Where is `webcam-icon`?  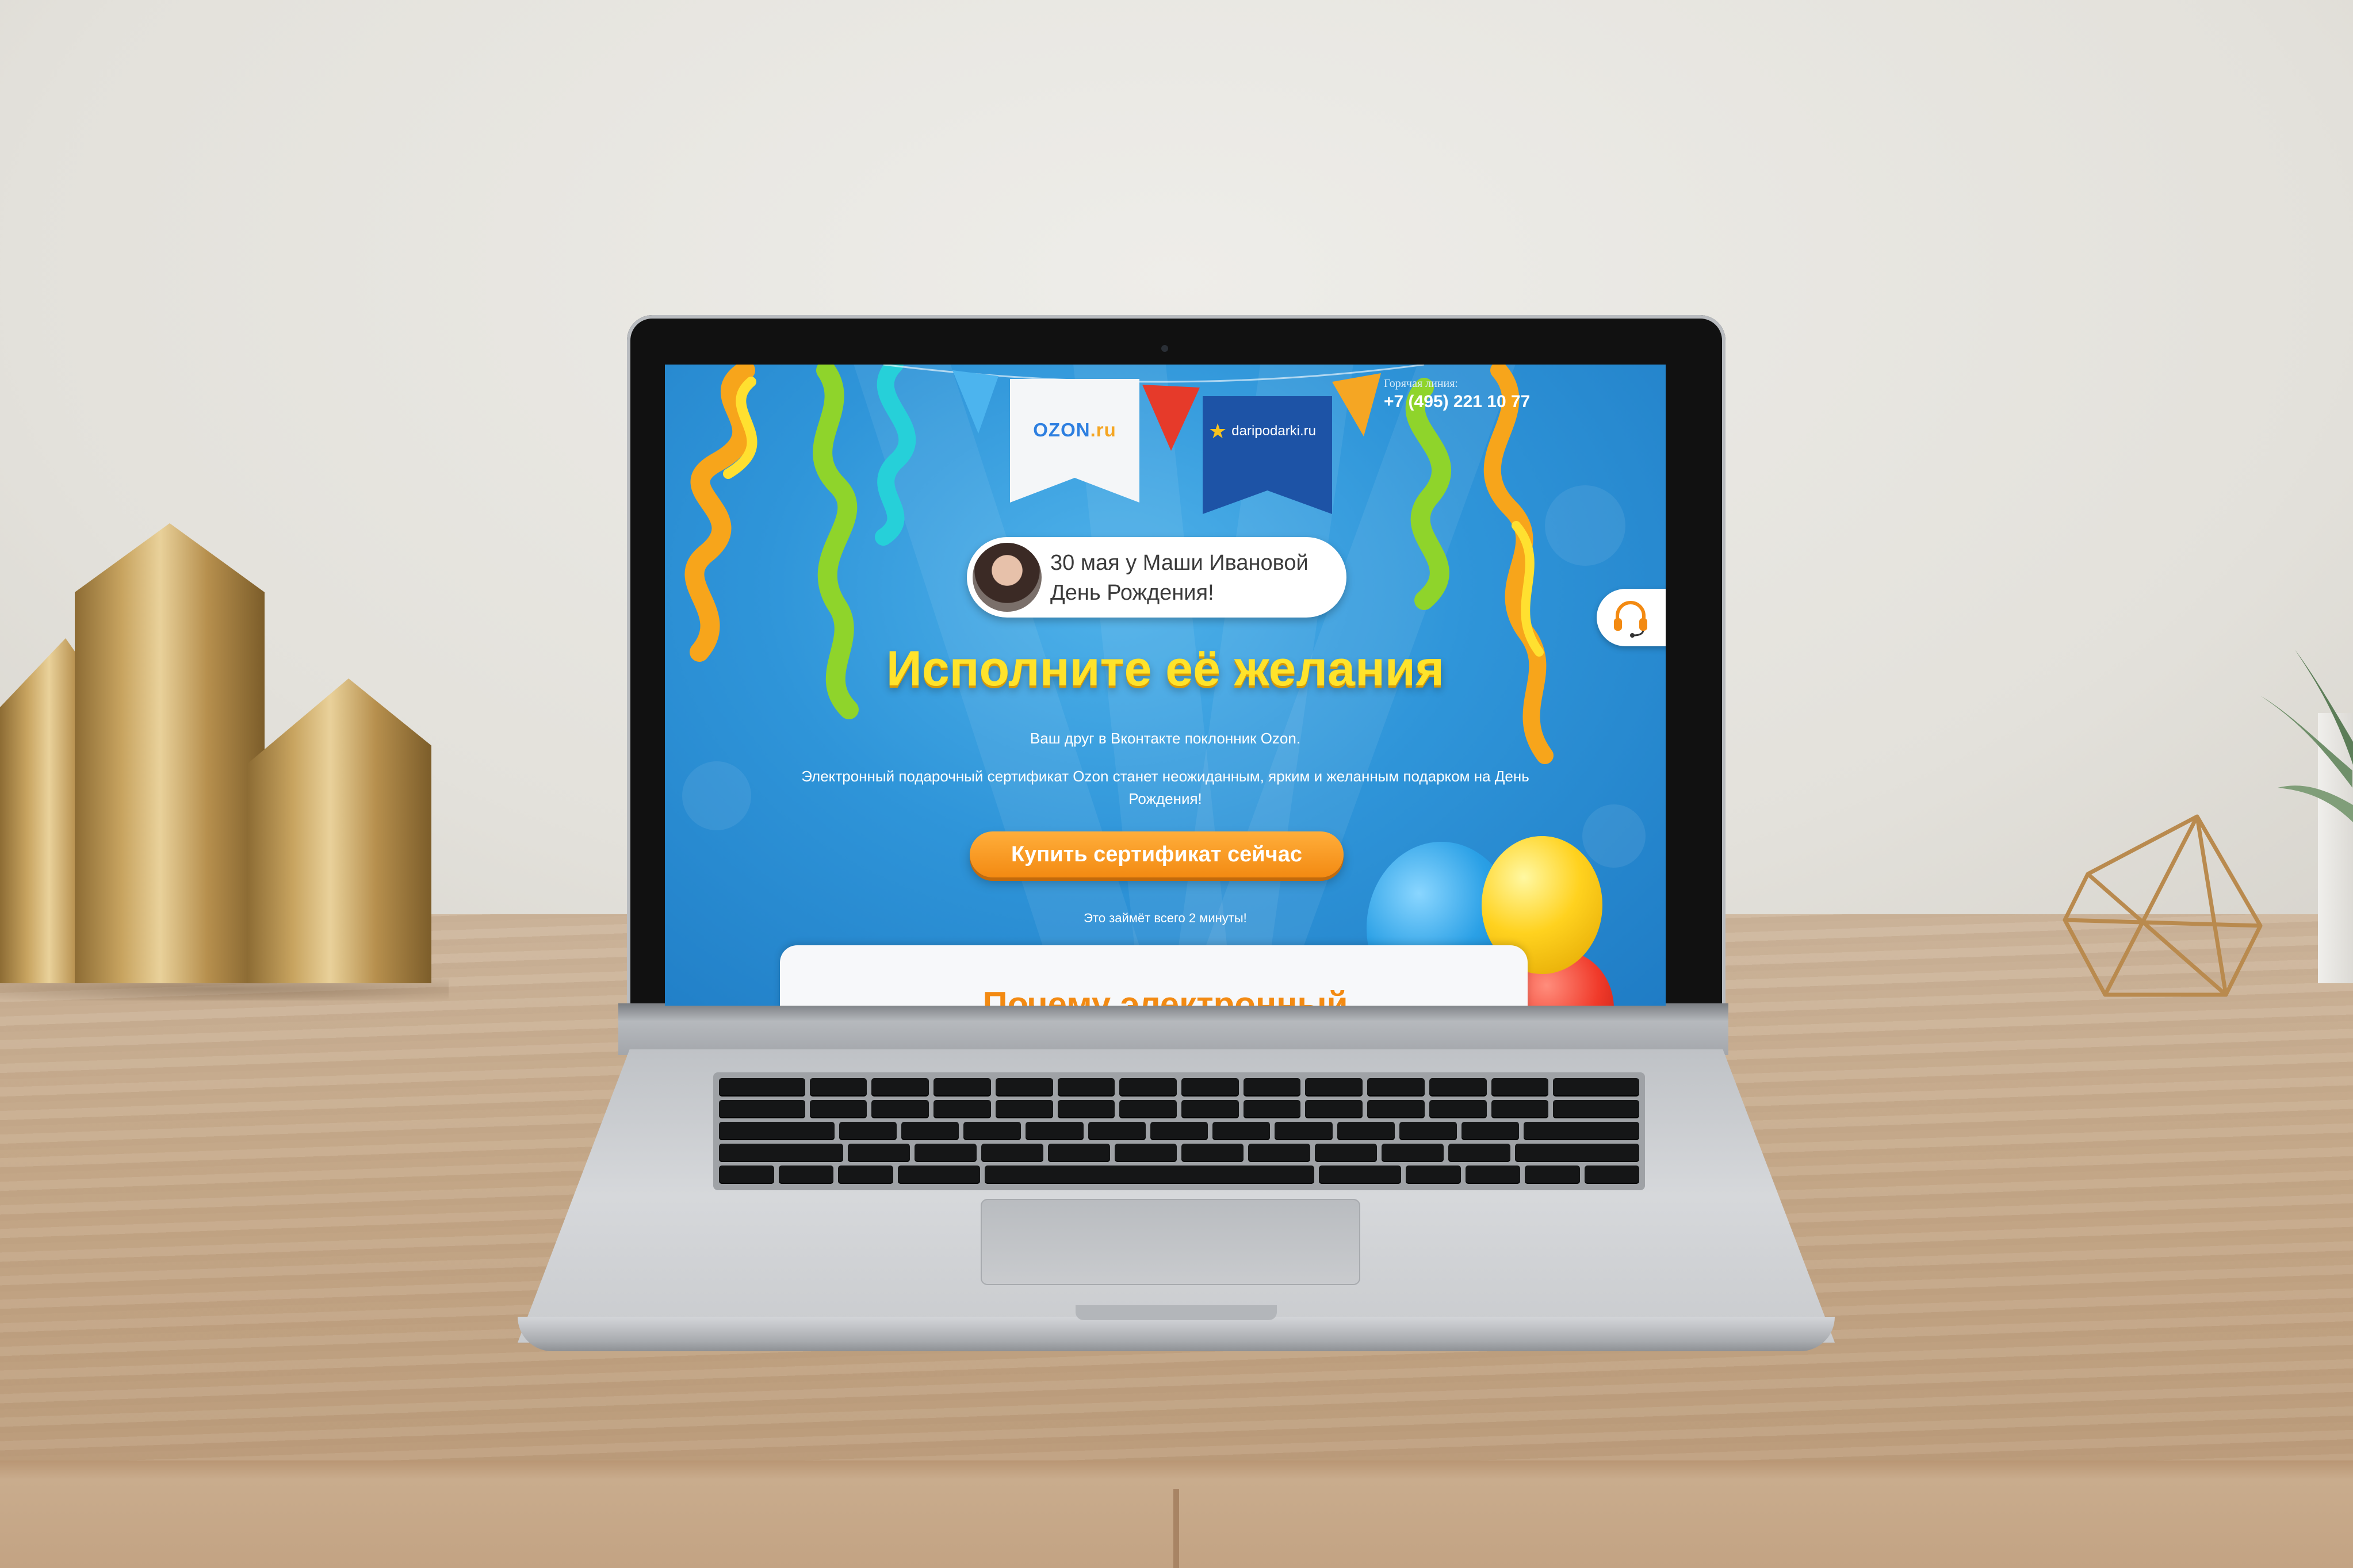 webcam-icon is located at coordinates (1164, 348).